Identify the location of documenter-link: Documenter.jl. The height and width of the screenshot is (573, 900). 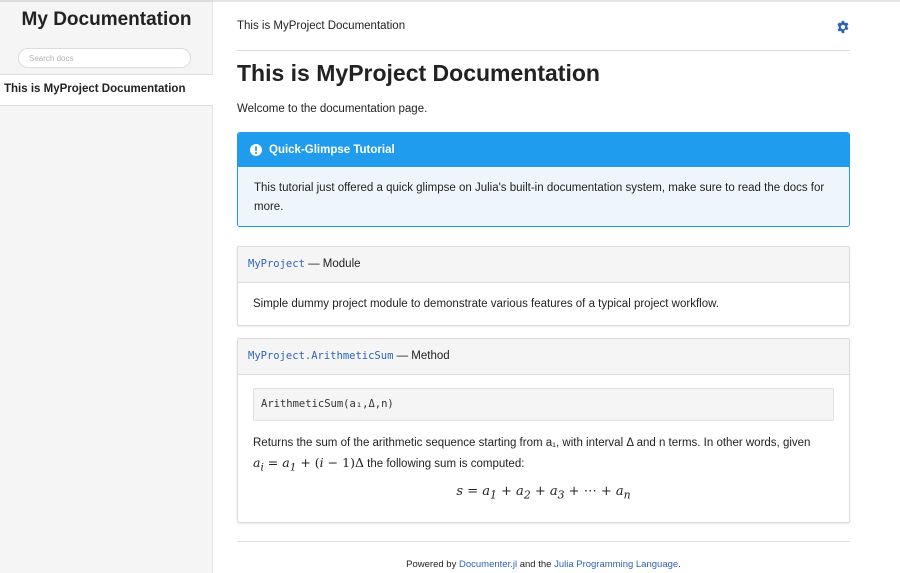
(488, 564).